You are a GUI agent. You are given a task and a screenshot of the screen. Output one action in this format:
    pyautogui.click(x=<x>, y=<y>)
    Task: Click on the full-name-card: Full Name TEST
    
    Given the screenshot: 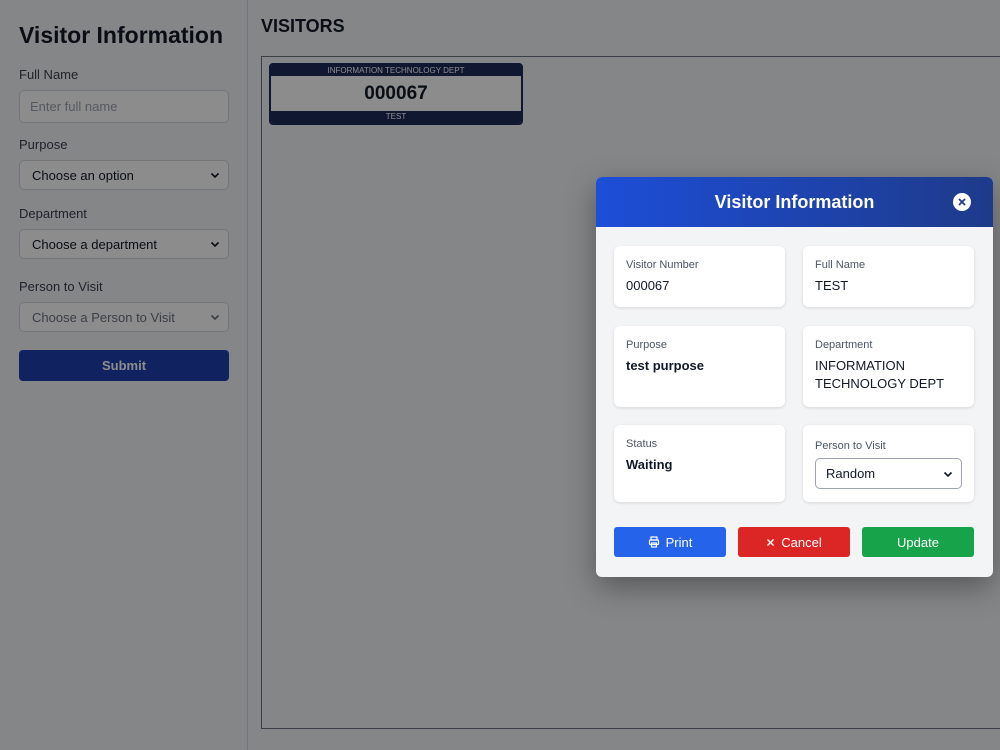 What is the action you would take?
    pyautogui.click(x=888, y=276)
    